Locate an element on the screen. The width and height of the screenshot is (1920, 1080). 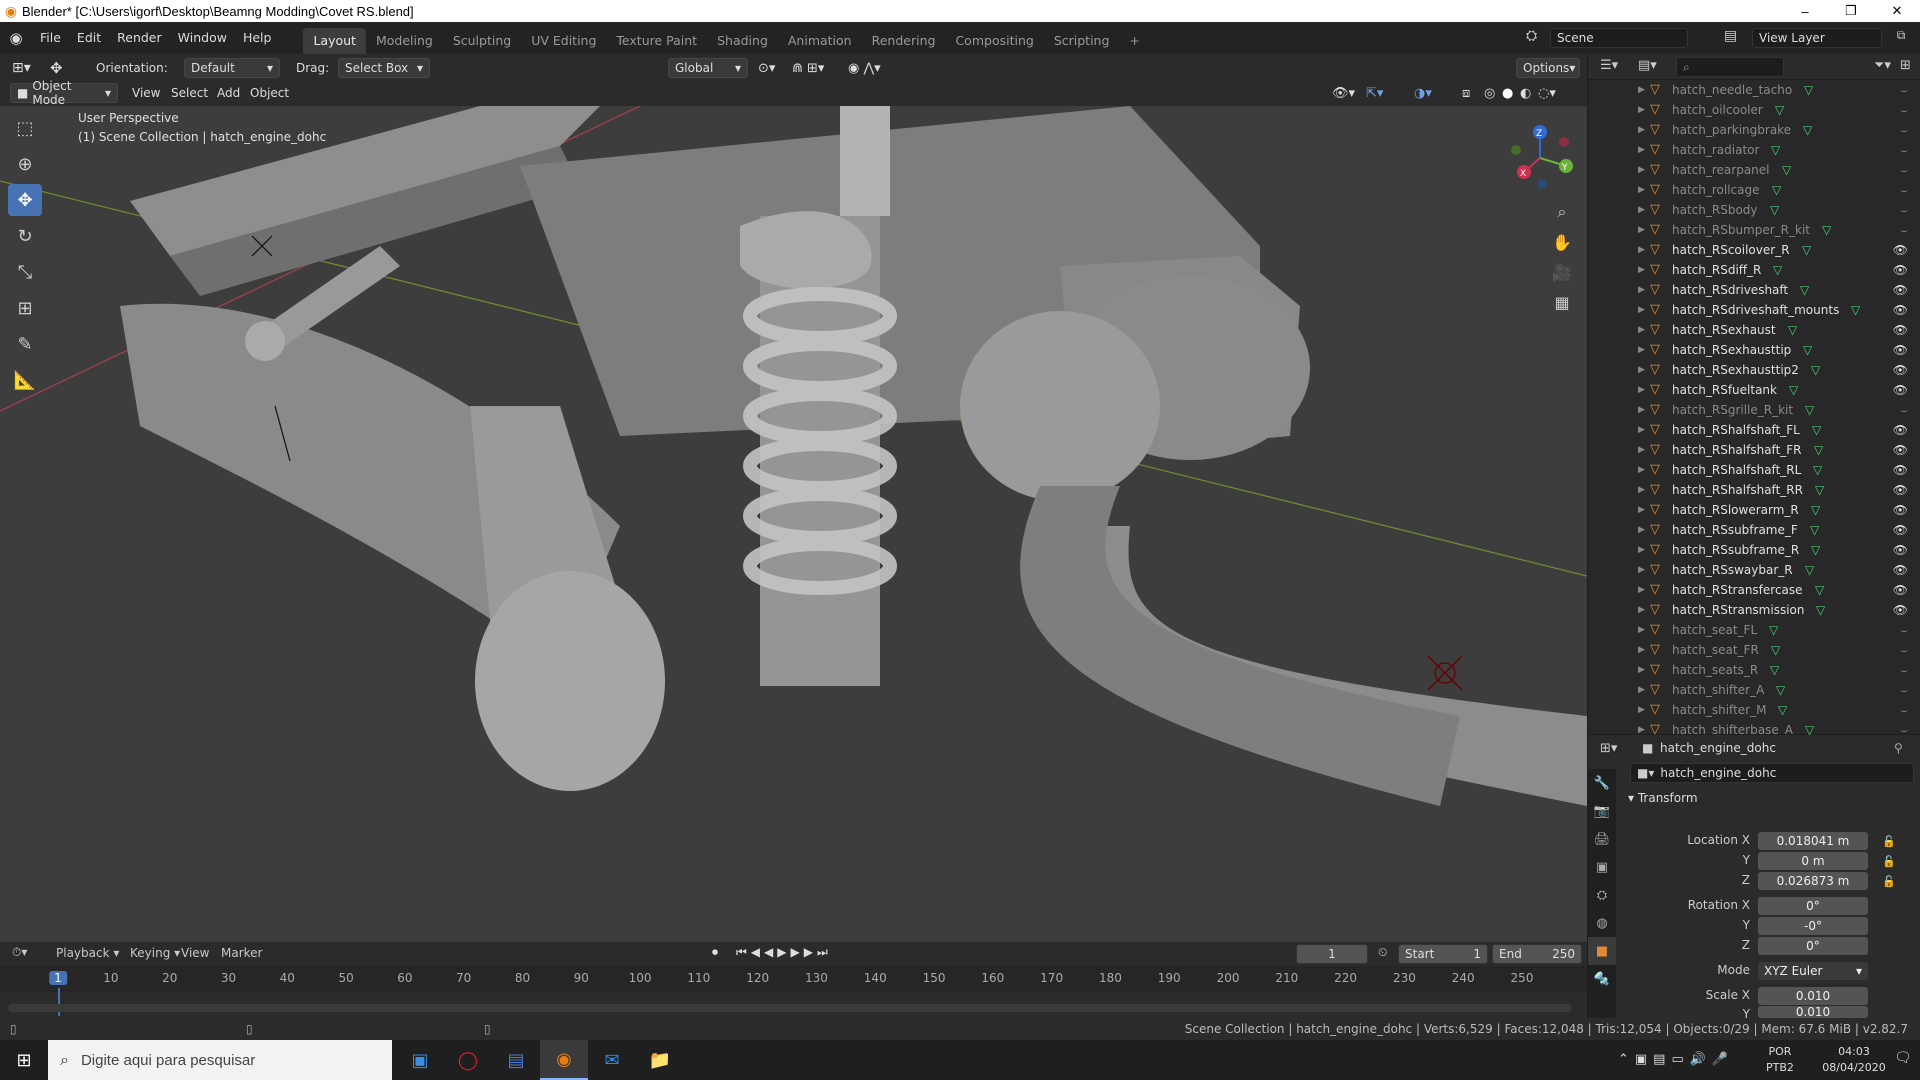
display-mode-icon: ▤▾ is located at coordinates (1647, 65).